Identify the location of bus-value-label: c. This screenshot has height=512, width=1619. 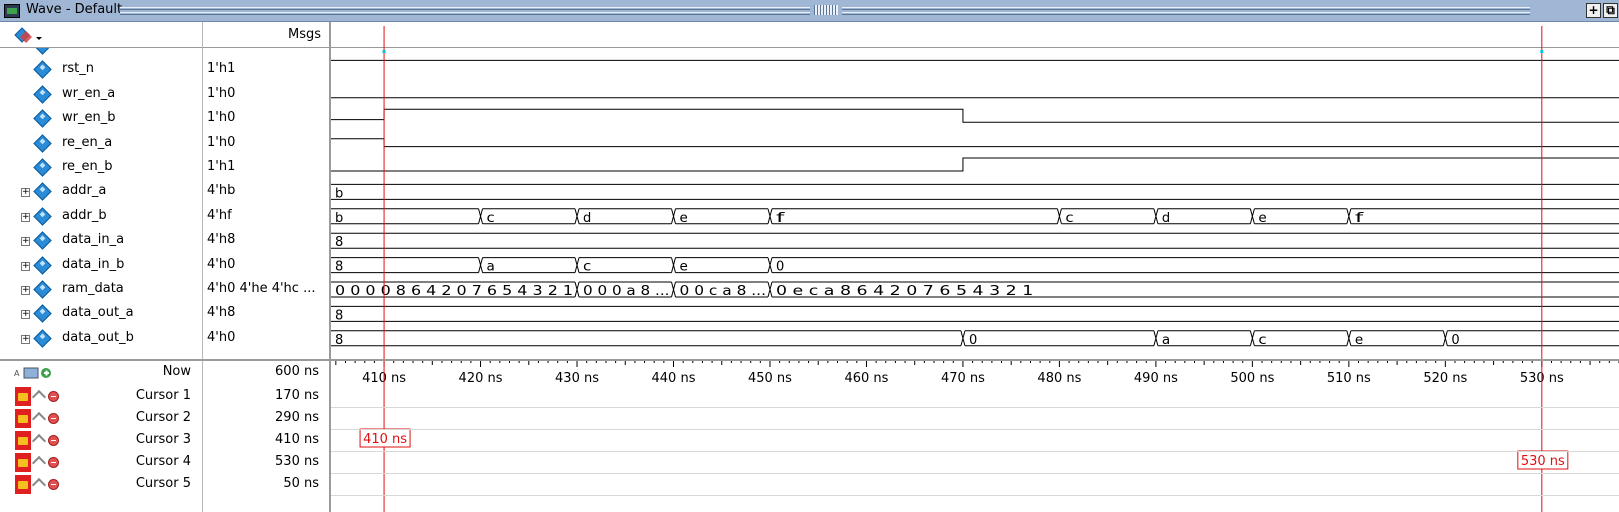
(587, 267).